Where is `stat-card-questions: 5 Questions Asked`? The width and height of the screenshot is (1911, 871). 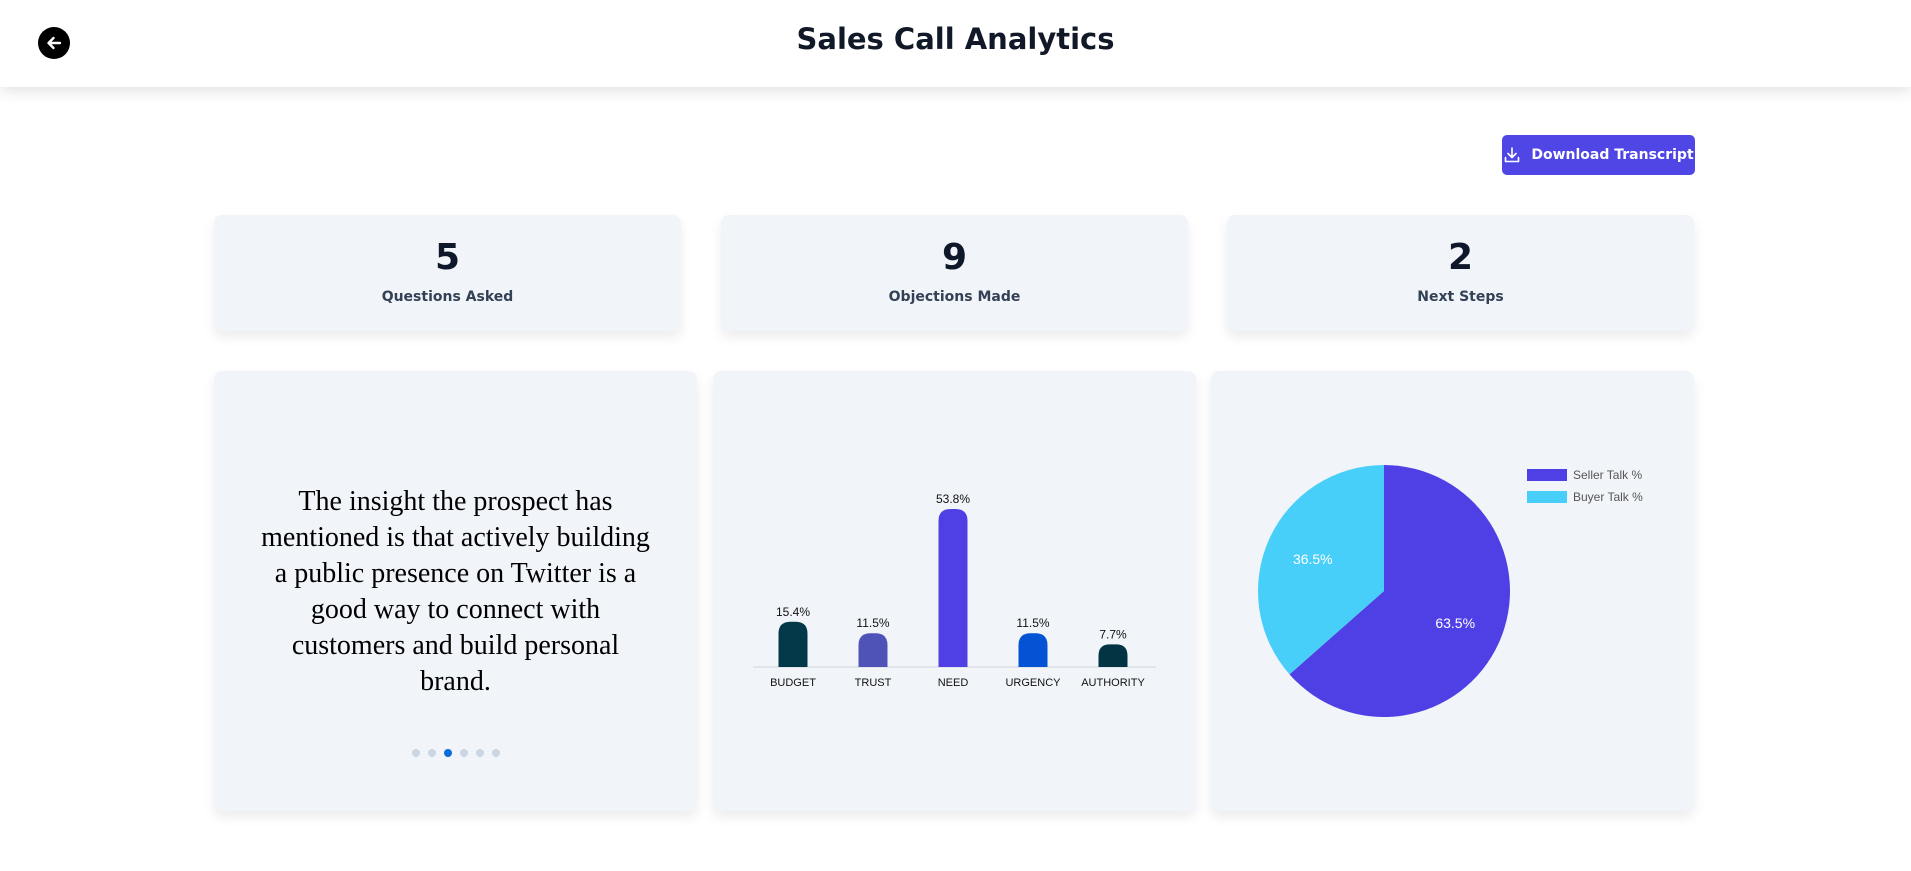 stat-card-questions: 5 Questions Asked is located at coordinates (447, 273).